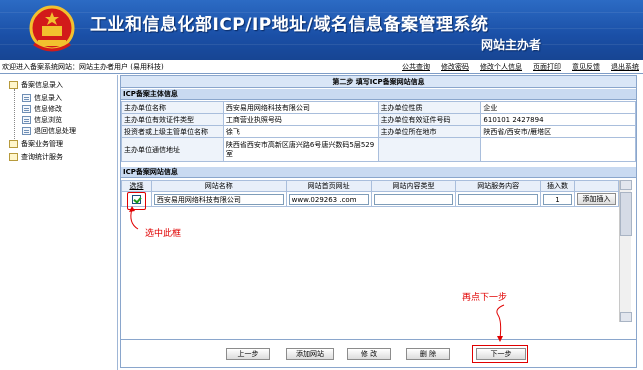 The width and height of the screenshot is (643, 370). I want to click on content-type-input, so click(413, 199).